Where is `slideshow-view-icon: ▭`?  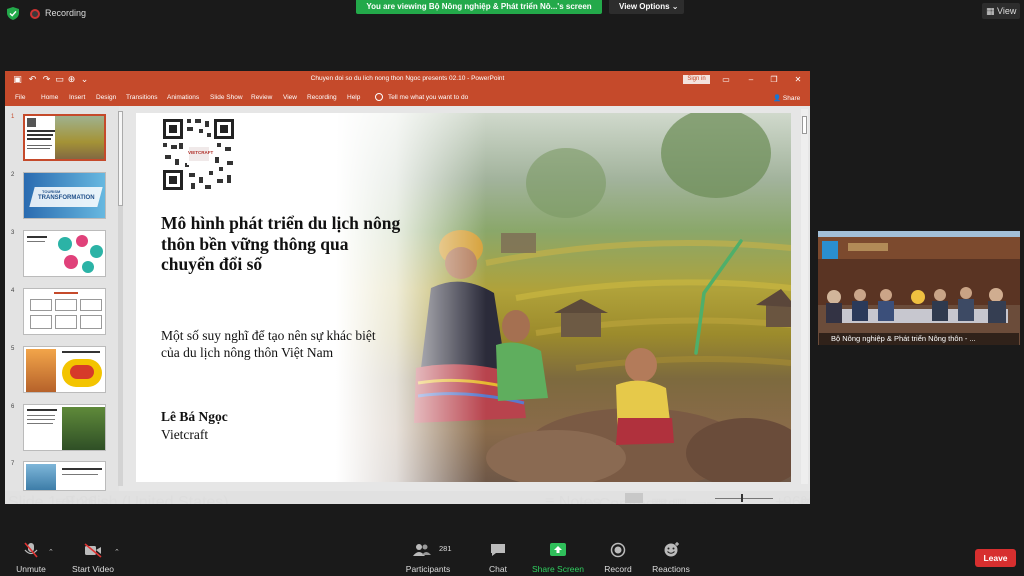 slideshow-view-icon: ▭ is located at coordinates (699, 499).